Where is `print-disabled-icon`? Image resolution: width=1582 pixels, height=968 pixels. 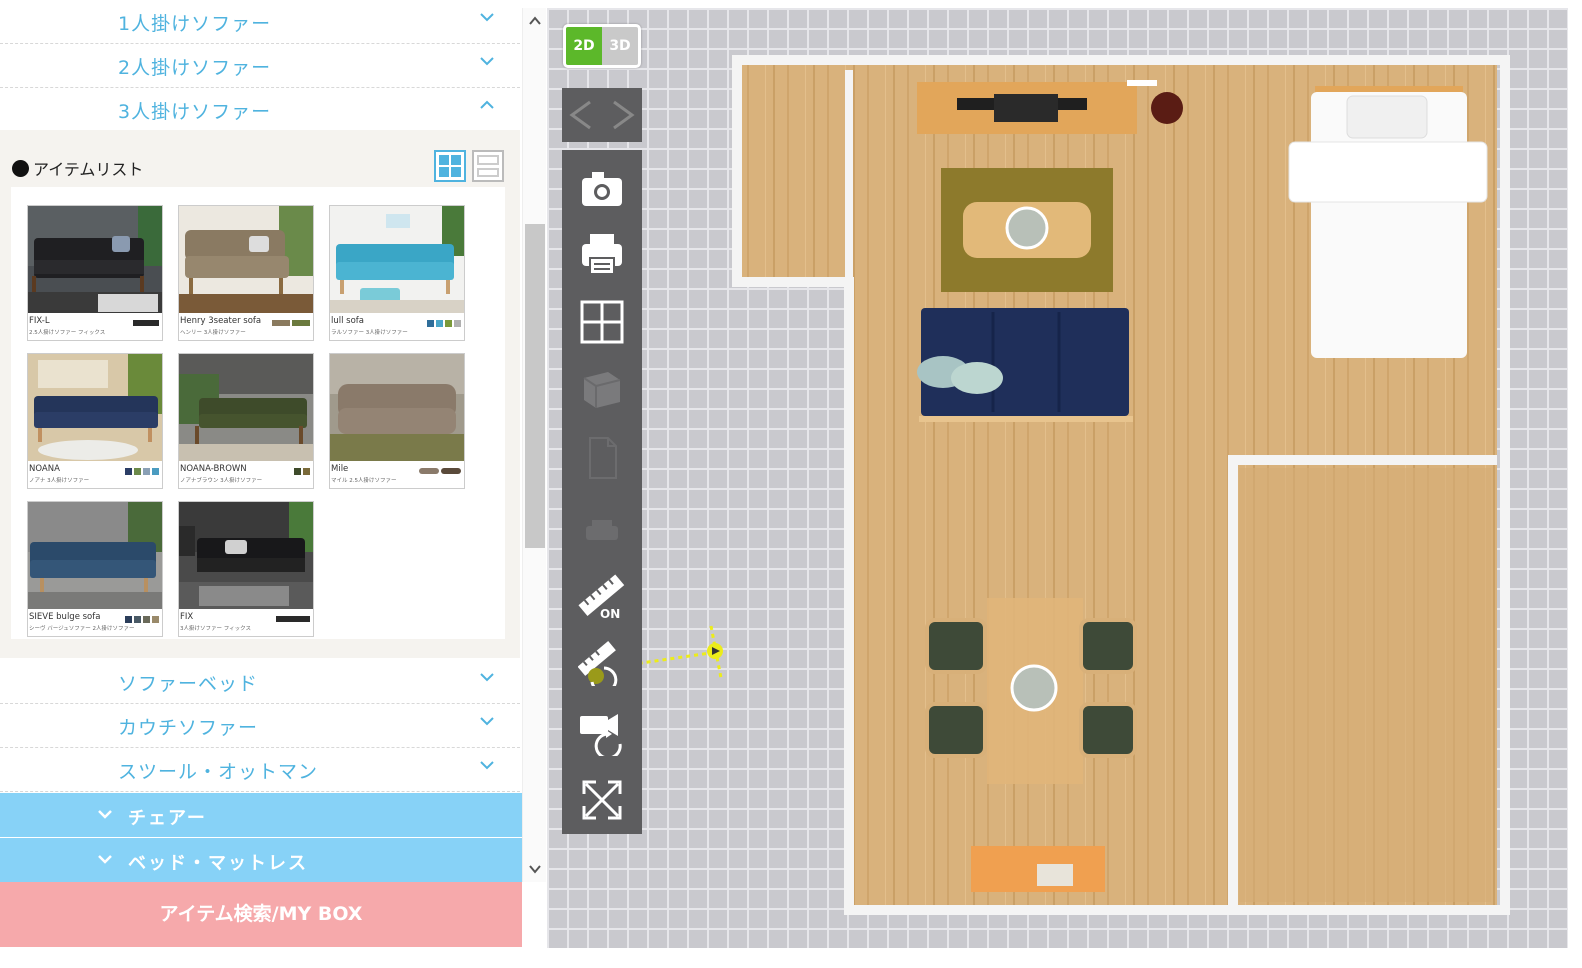 print-disabled-icon is located at coordinates (602, 530).